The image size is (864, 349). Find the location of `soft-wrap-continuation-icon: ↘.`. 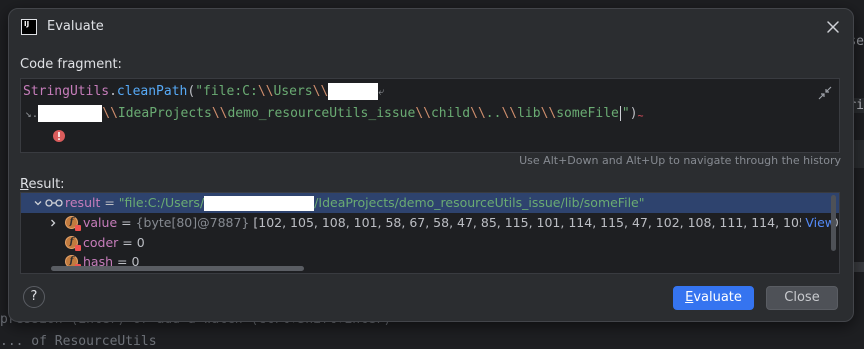

soft-wrap-continuation-icon: ↘. is located at coordinates (32, 113).